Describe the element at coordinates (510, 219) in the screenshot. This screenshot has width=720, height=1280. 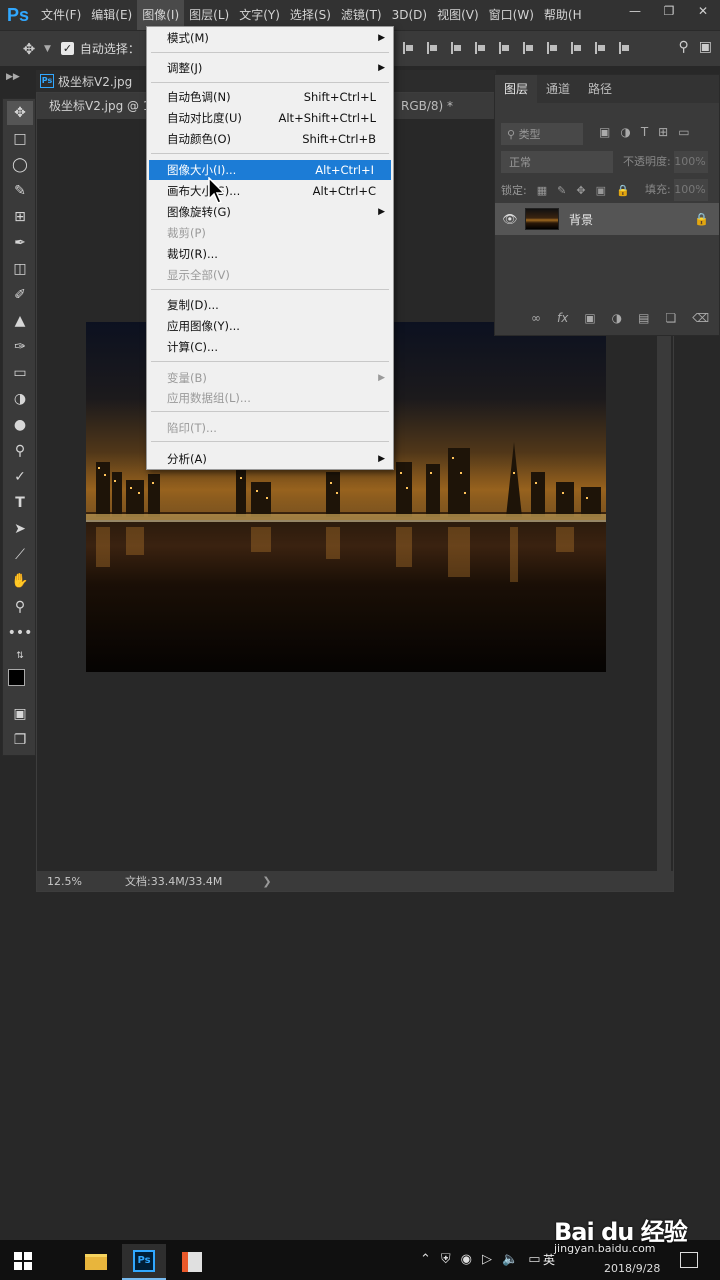
I see `visibility-eye-icon: 👁` at that location.